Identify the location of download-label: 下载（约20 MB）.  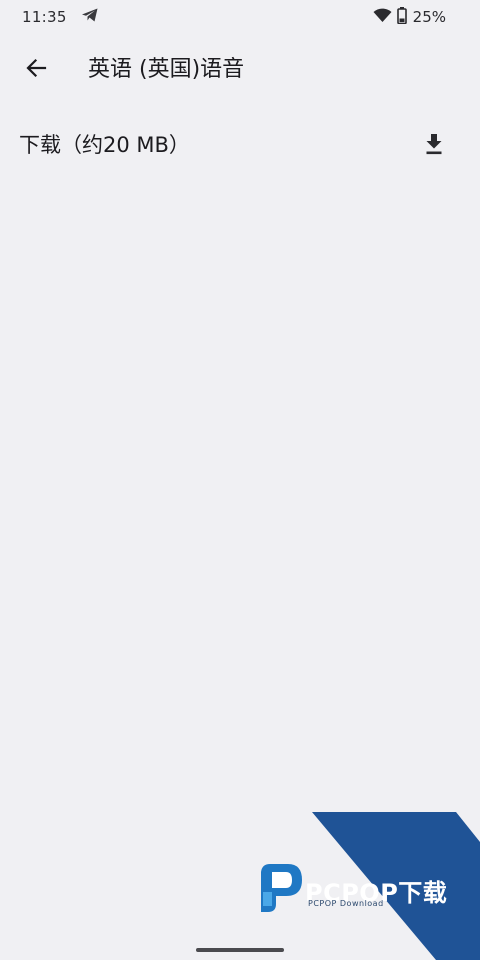
(104, 145).